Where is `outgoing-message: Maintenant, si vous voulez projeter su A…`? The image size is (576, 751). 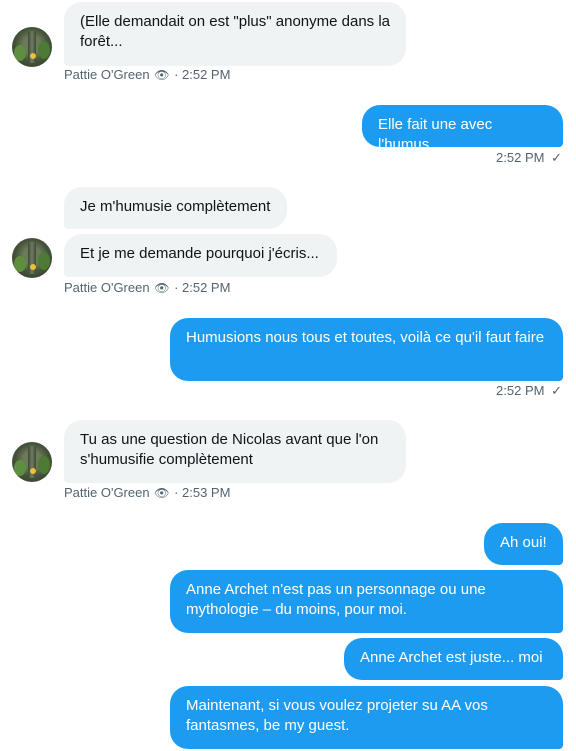 outgoing-message: Maintenant, si vous voulez projeter su A… is located at coordinates (366, 717).